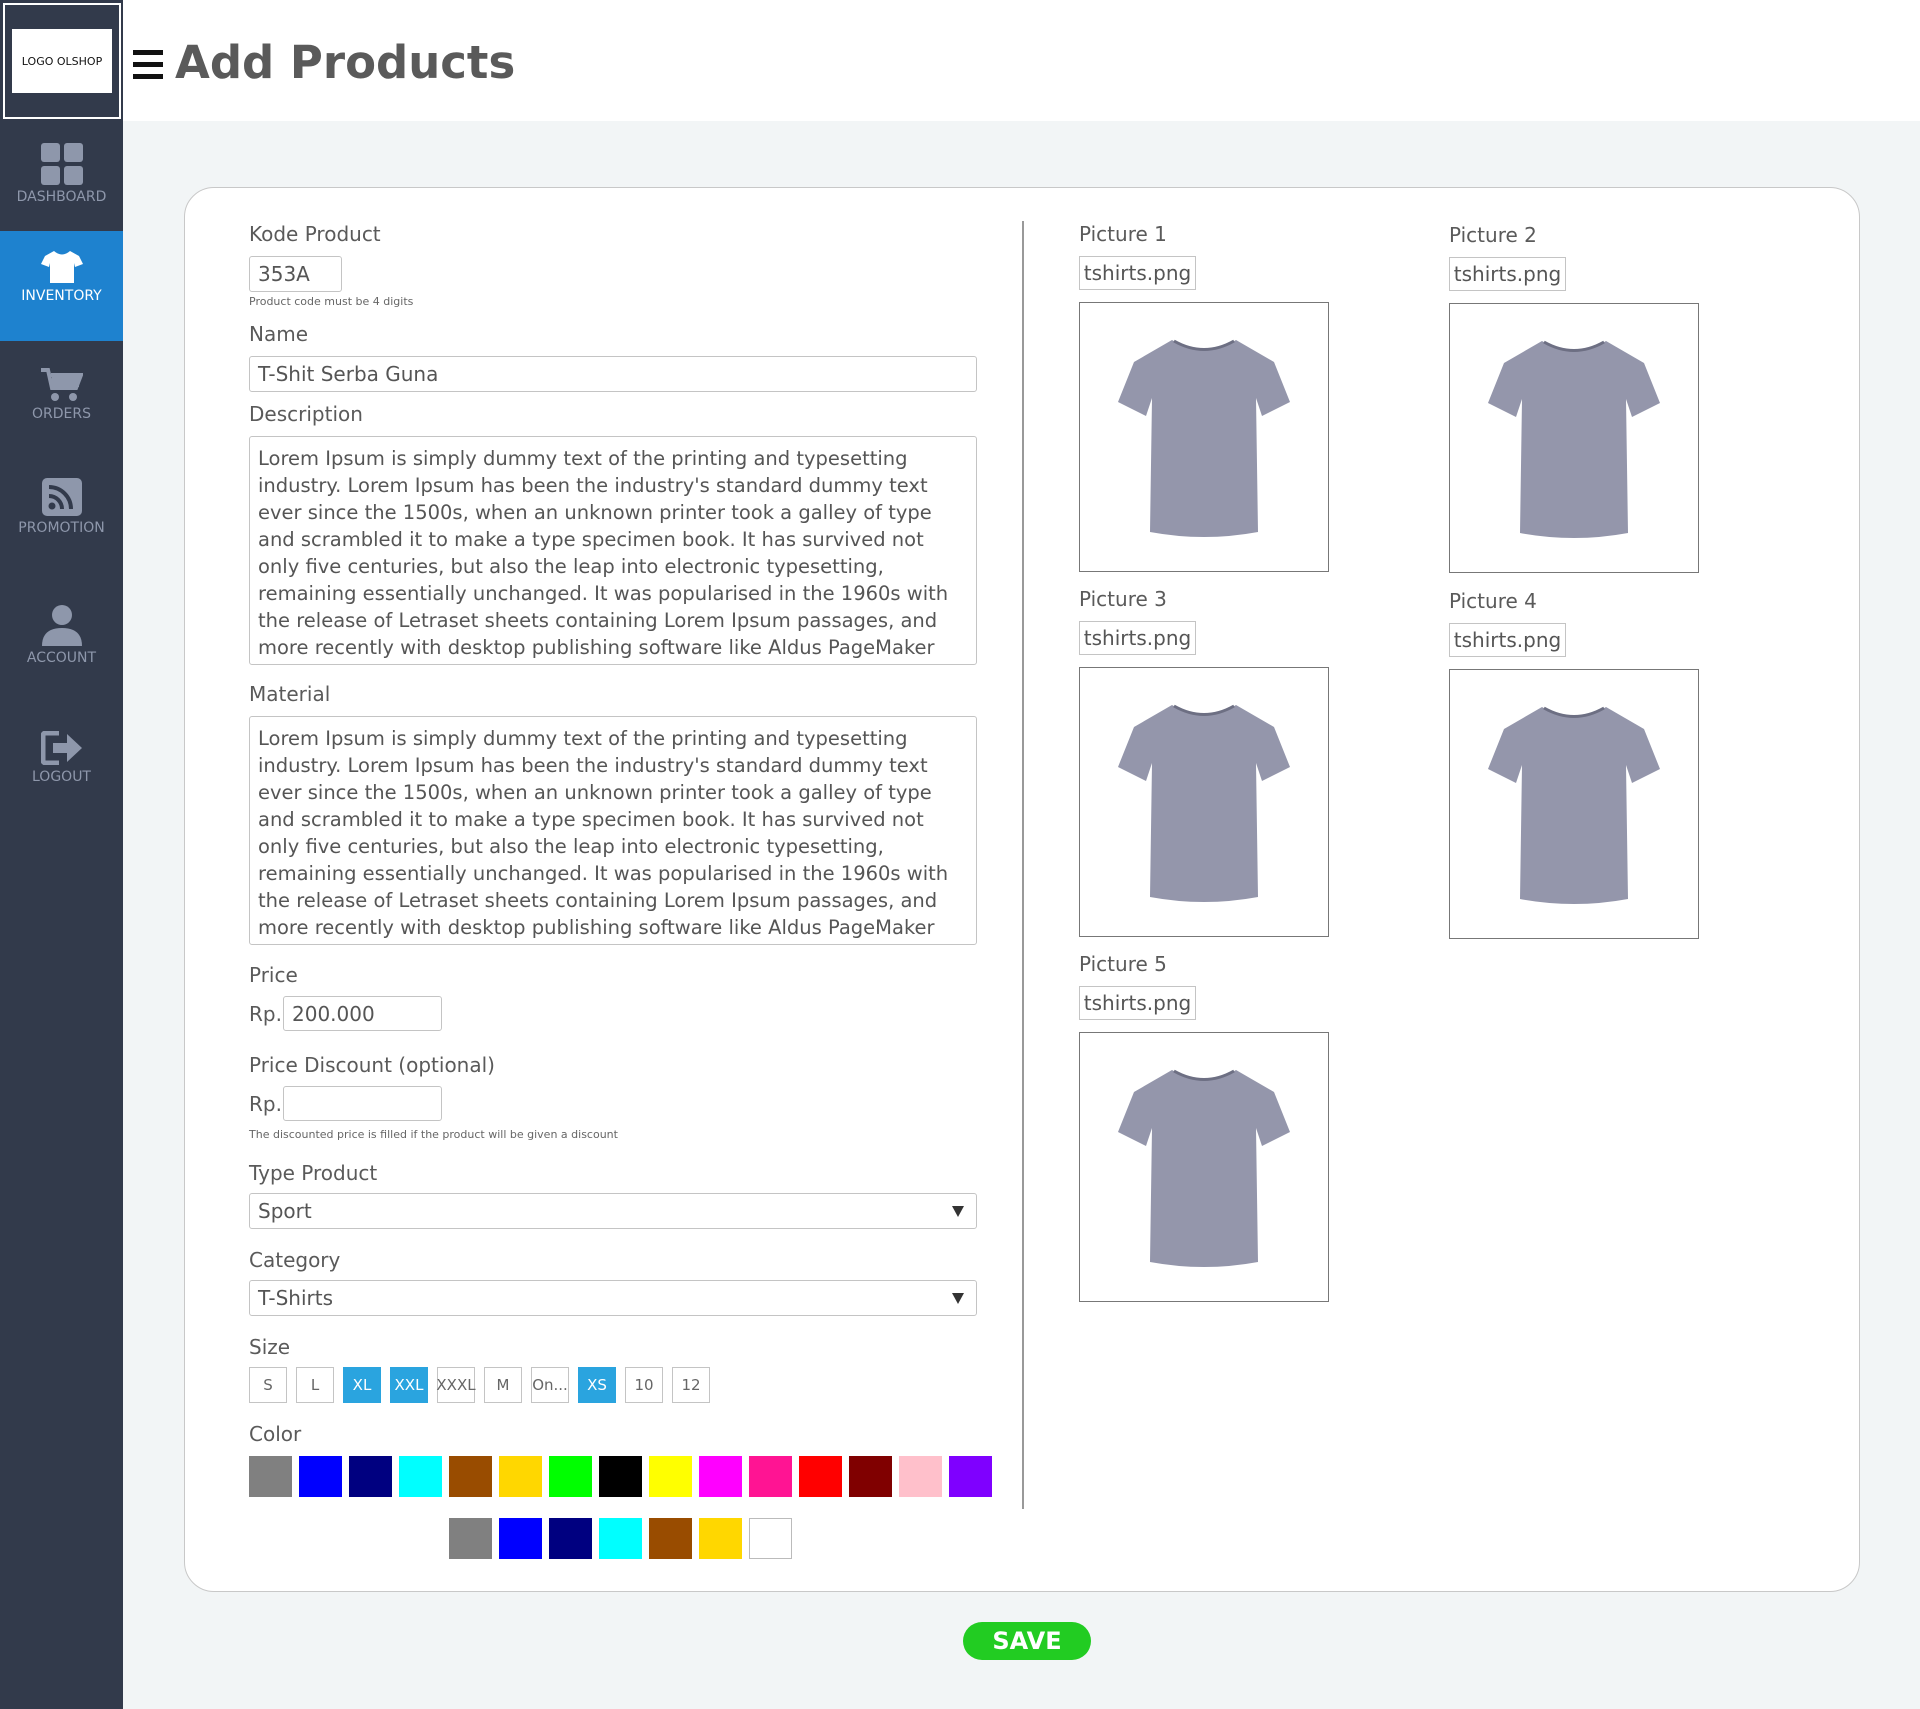 This screenshot has height=1709, width=1920. I want to click on sidebar-item-orders: ORDERS, so click(61, 403).